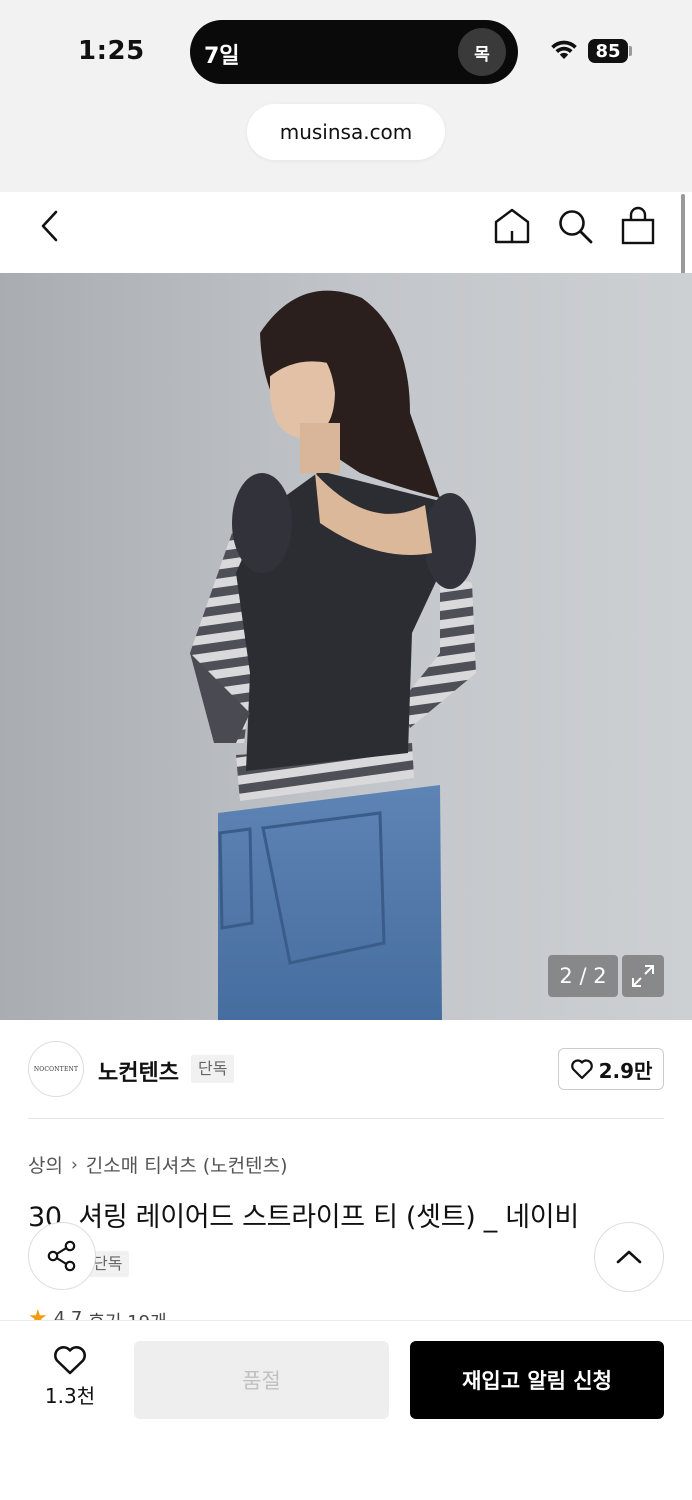 The width and height of the screenshot is (692, 1500). I want to click on scroll-top-button, so click(629, 1257).